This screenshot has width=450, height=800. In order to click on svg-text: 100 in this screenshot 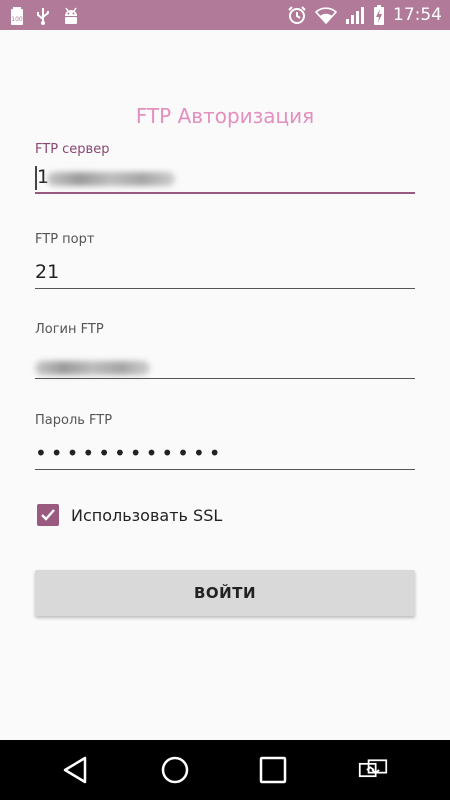, I will do `click(17, 19)`.